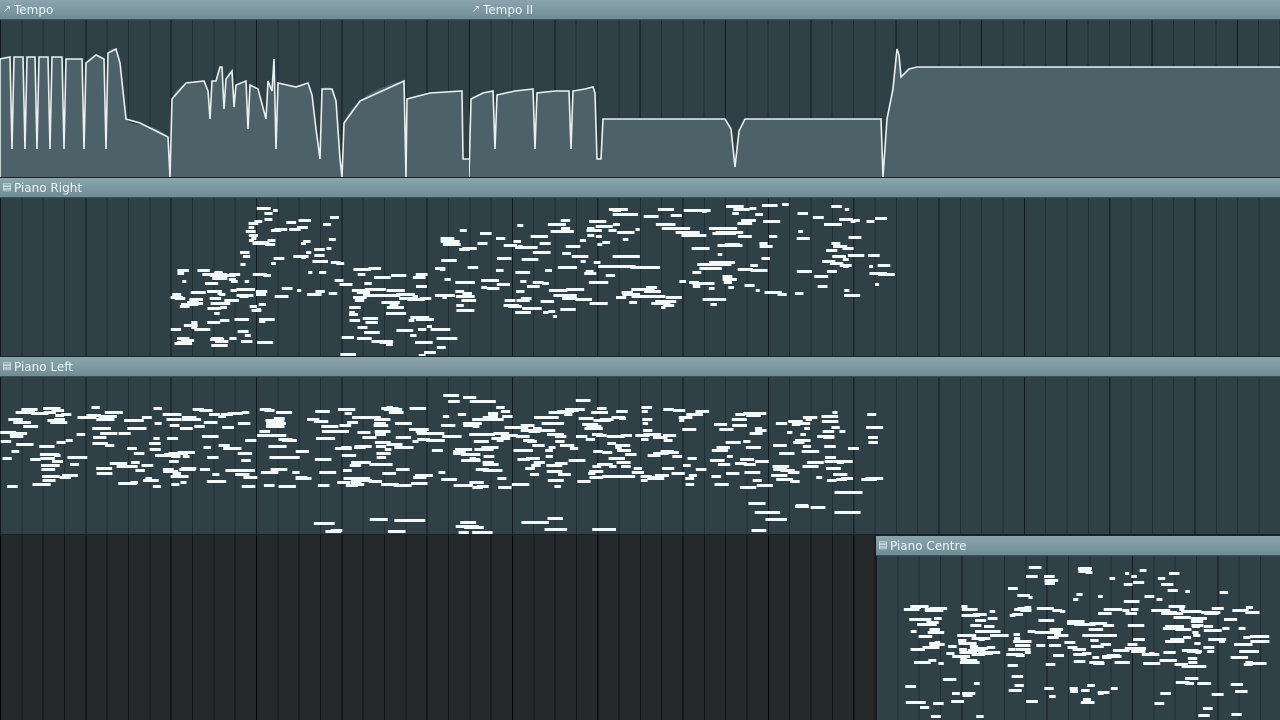  I want to click on clip-header: ↗ Tempo, so click(234, 10).